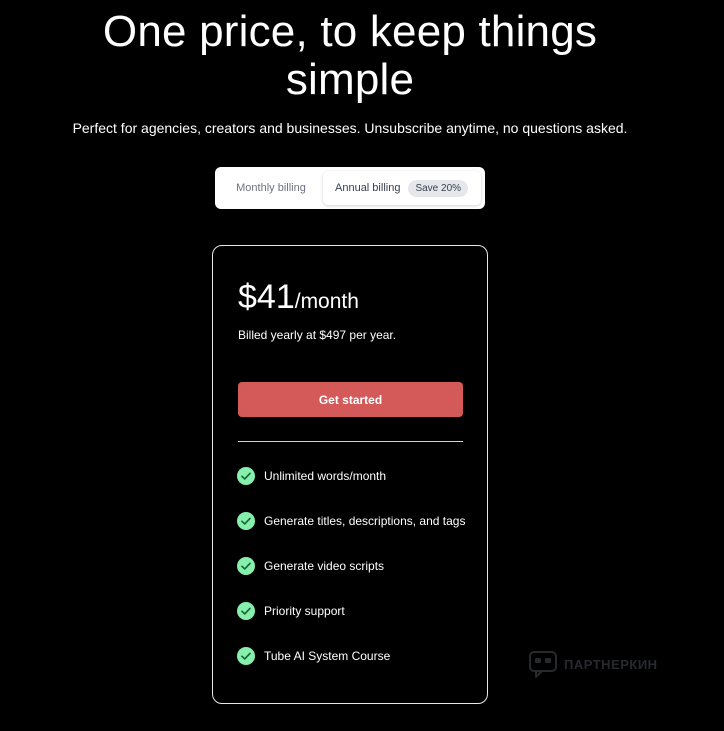  Describe the element at coordinates (350, 399) in the screenshot. I see `get-started-button: Get started` at that location.